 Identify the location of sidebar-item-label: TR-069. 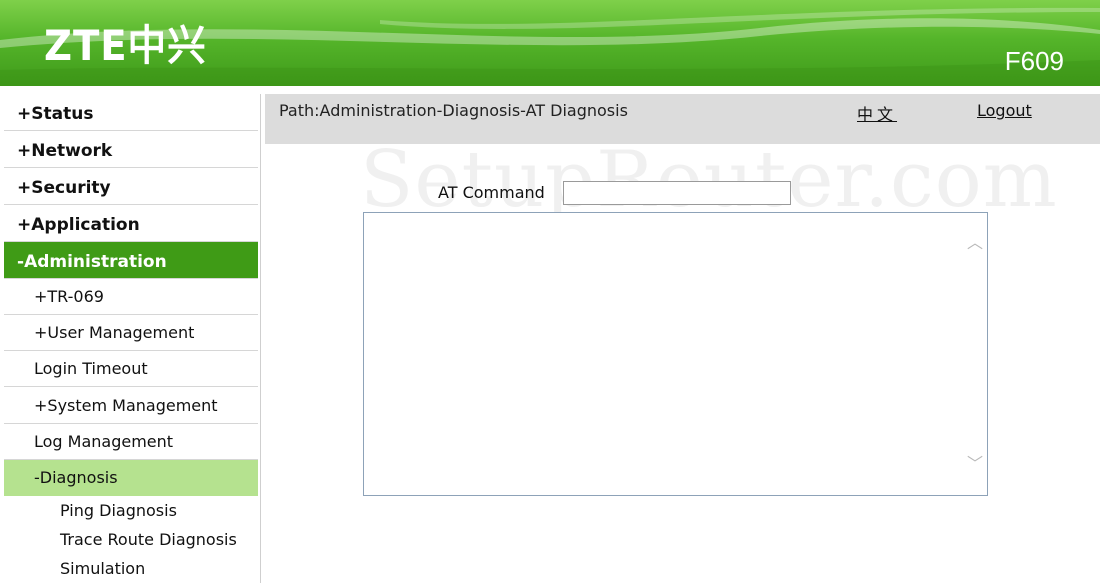
(75, 296).